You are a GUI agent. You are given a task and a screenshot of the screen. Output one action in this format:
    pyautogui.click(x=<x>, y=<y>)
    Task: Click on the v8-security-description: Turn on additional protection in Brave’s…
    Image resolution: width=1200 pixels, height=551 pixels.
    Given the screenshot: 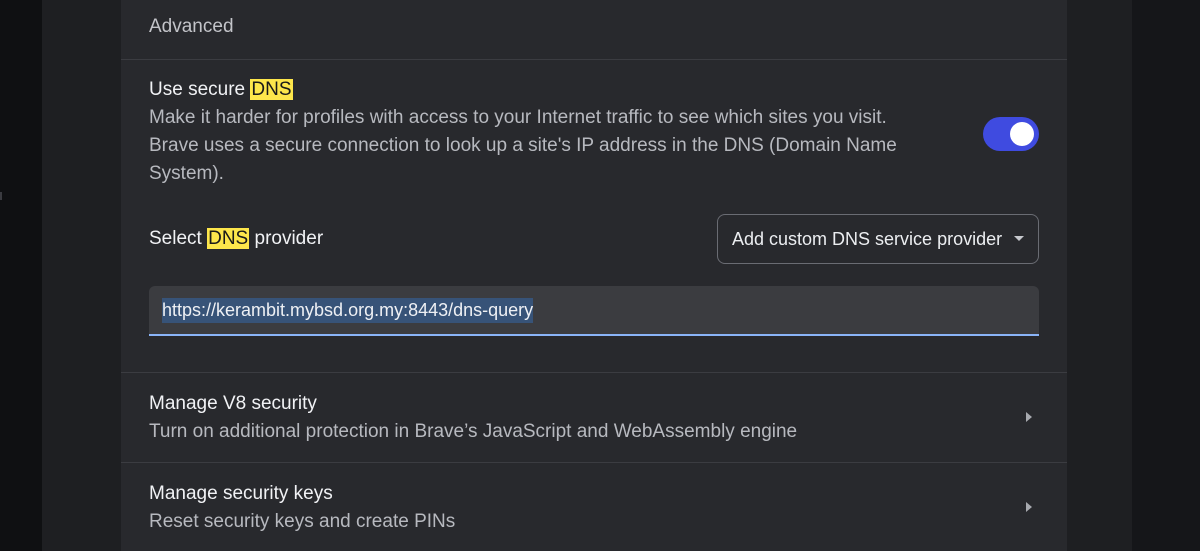 What is the action you would take?
    pyautogui.click(x=473, y=431)
    